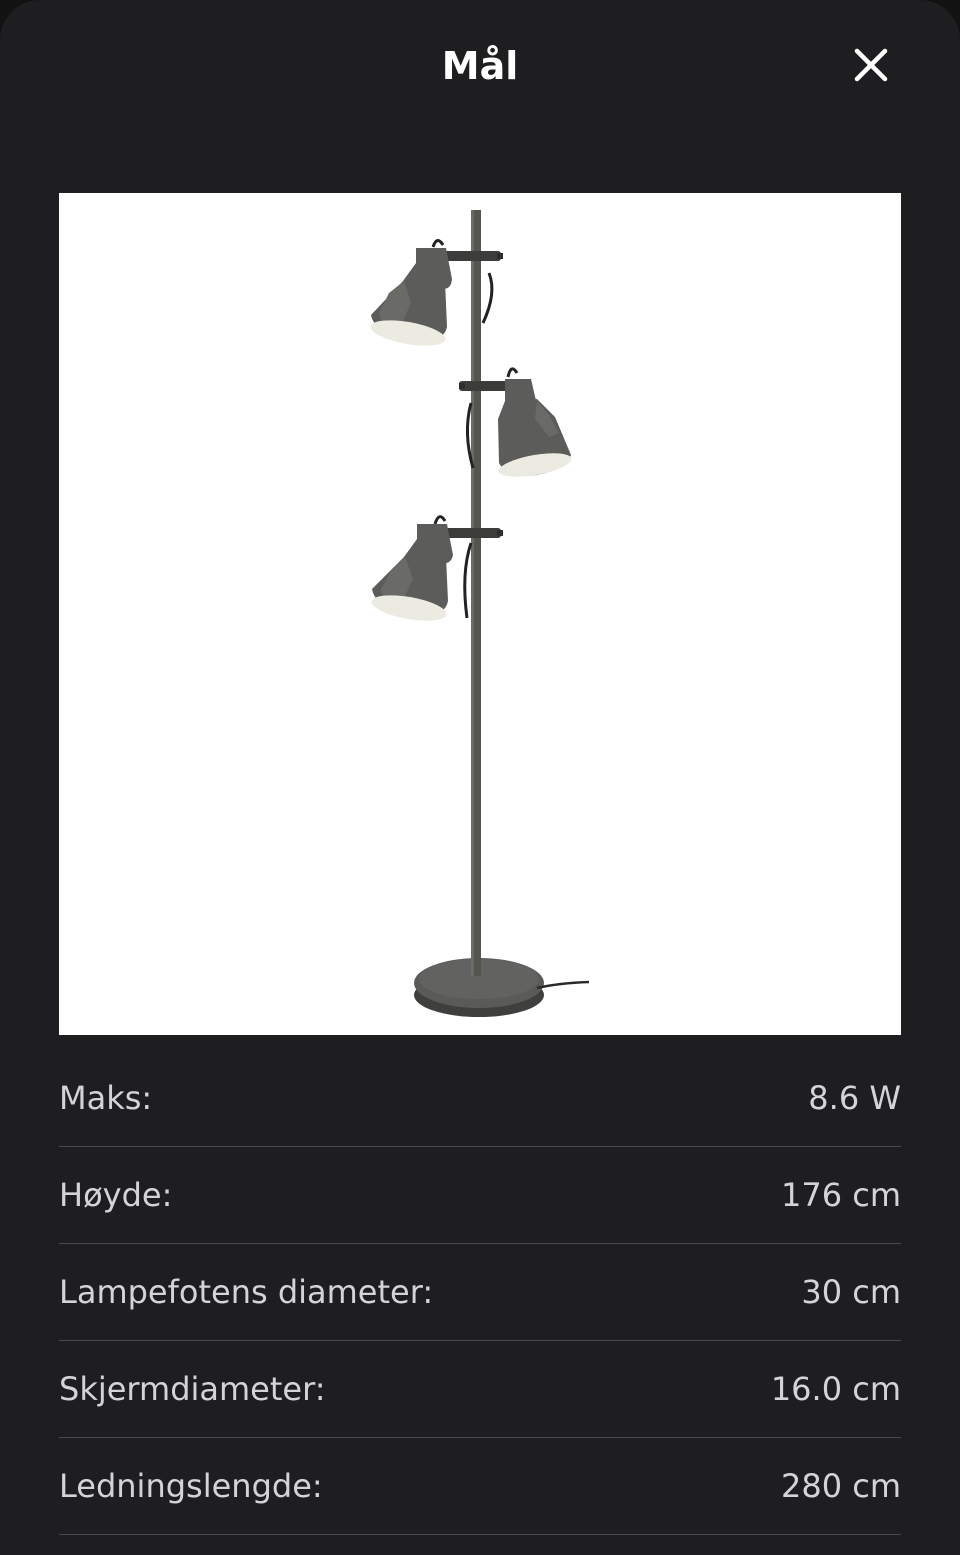  What do you see at coordinates (480, 1486) in the screenshot?
I see `spec-row-cord-length: Ledningslengde: 280 cm` at bounding box center [480, 1486].